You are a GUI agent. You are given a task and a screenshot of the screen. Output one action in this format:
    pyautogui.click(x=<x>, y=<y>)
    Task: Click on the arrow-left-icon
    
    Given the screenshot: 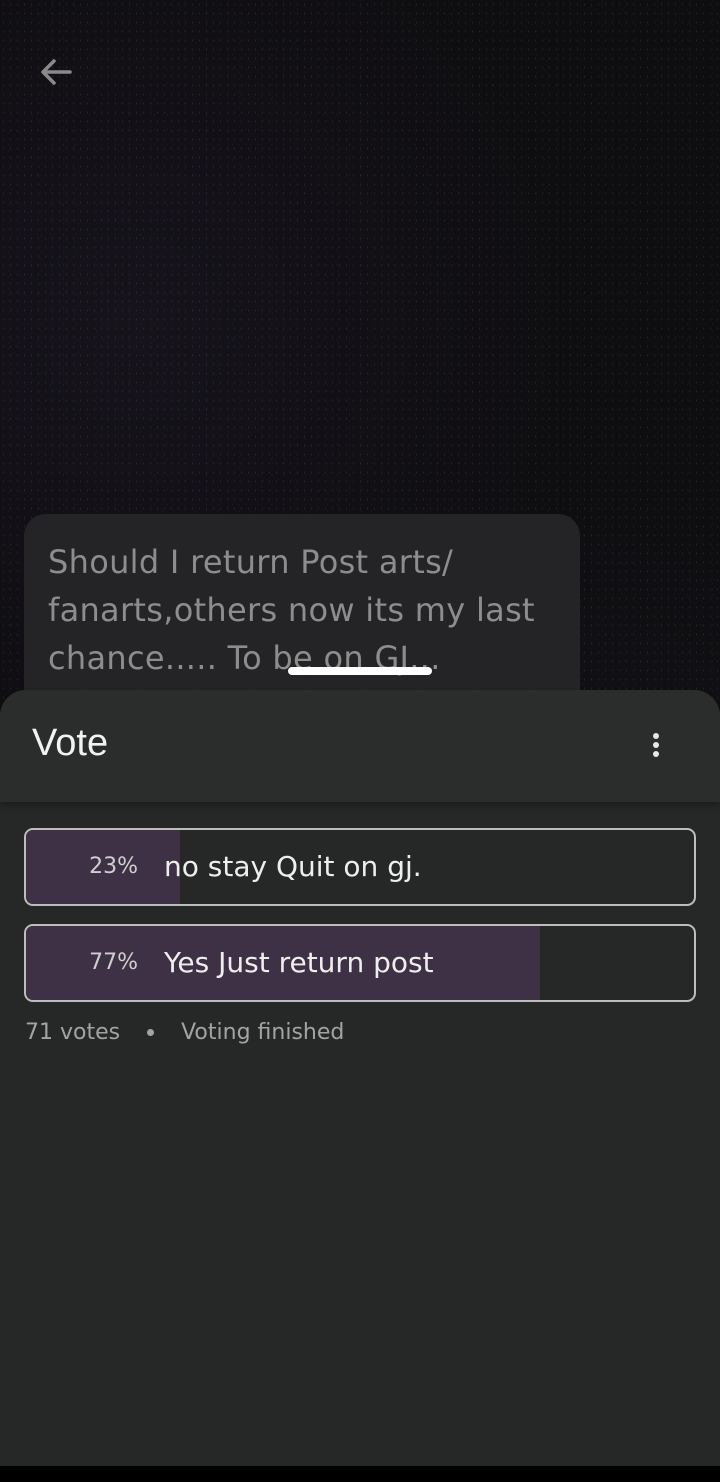 What is the action you would take?
    pyautogui.click(x=56, y=74)
    